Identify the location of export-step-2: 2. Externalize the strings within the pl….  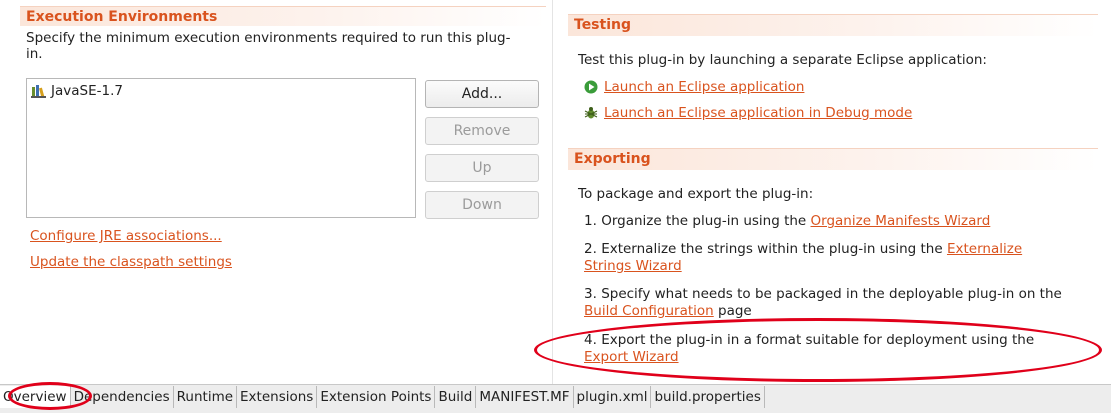
(824, 258).